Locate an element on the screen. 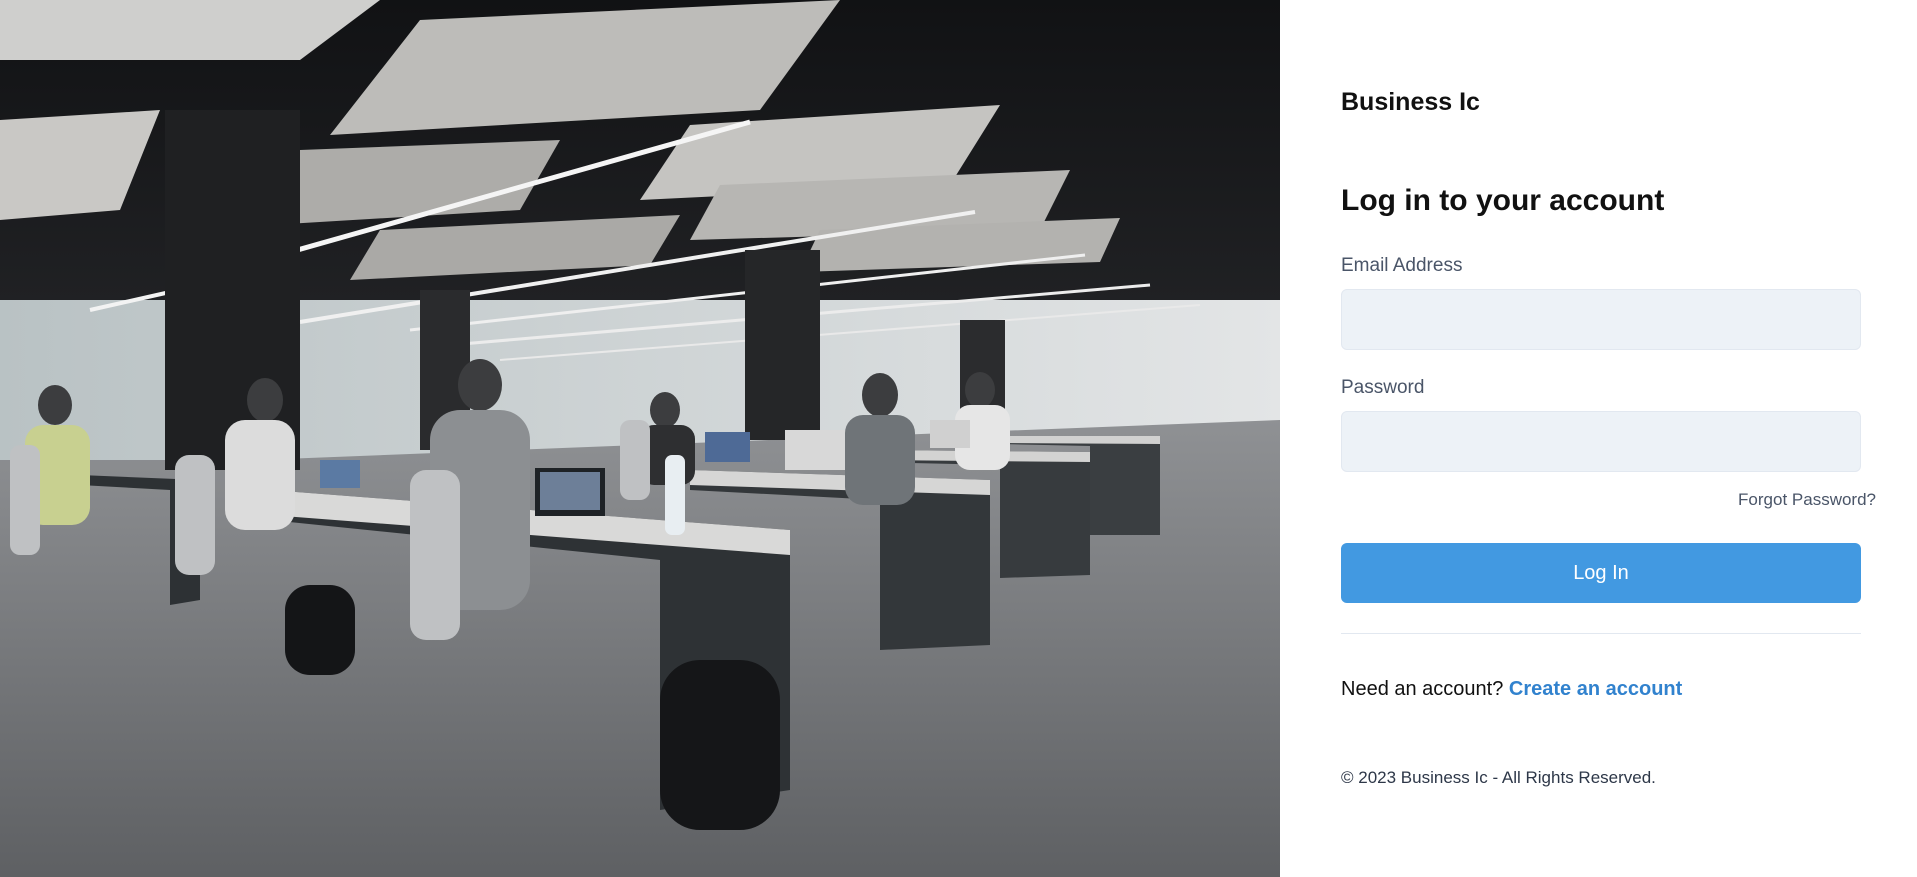 Image resolution: width=1917 pixels, height=877 pixels. password-field is located at coordinates (1601, 441).